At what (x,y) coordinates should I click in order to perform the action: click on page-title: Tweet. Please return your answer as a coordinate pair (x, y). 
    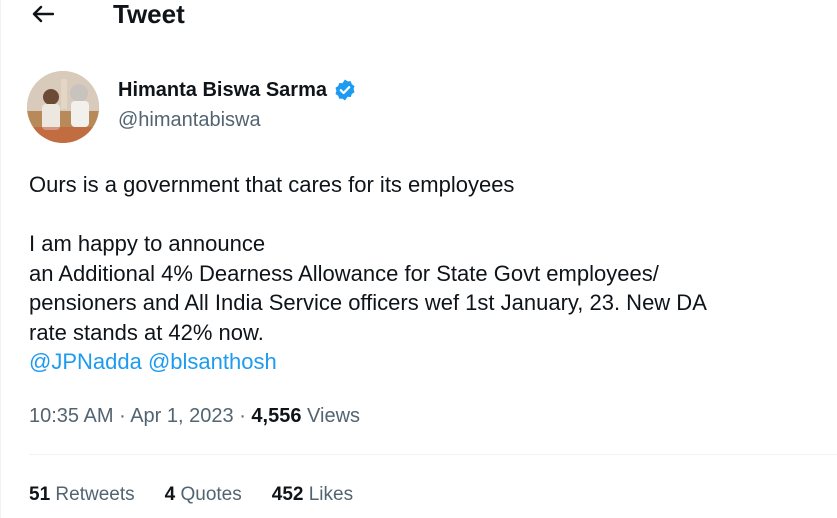
    Looking at the image, I should click on (149, 14).